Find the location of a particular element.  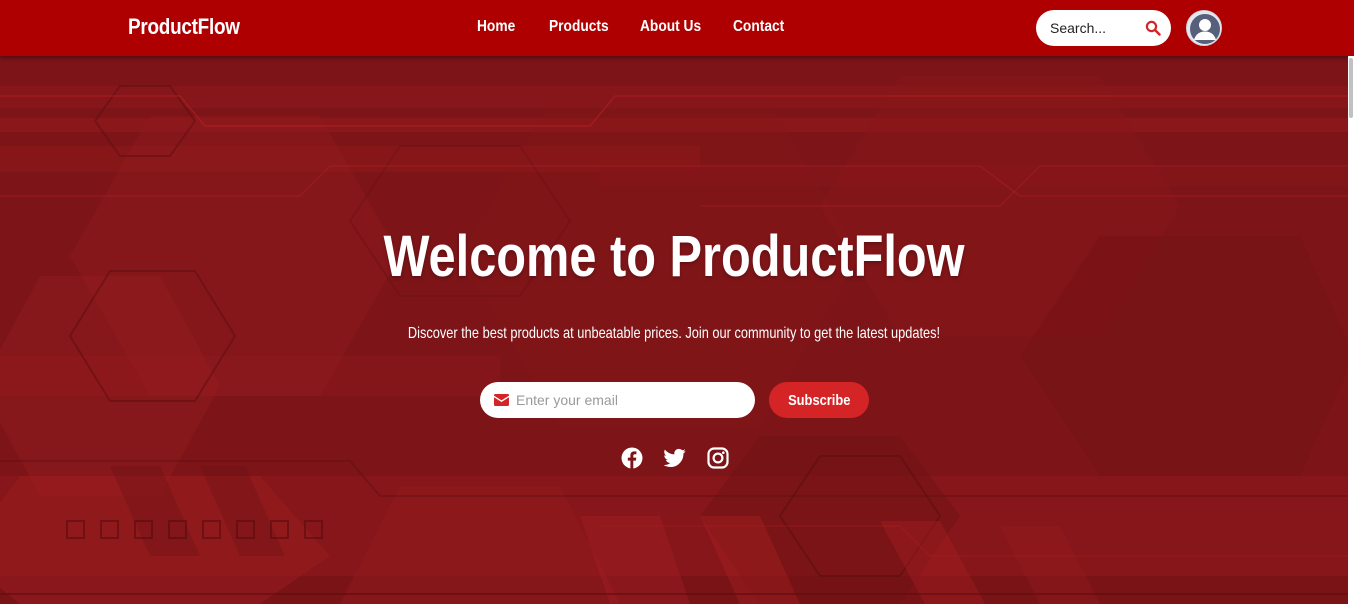

subscribe-button-label: Subscribe is located at coordinates (819, 400).